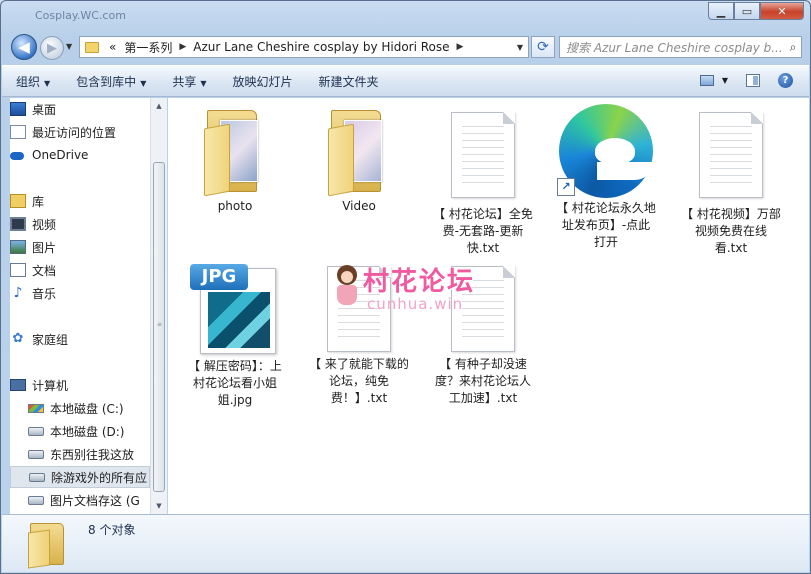 The height and width of the screenshot is (574, 811). I want to click on file-name: Video, so click(359, 206).